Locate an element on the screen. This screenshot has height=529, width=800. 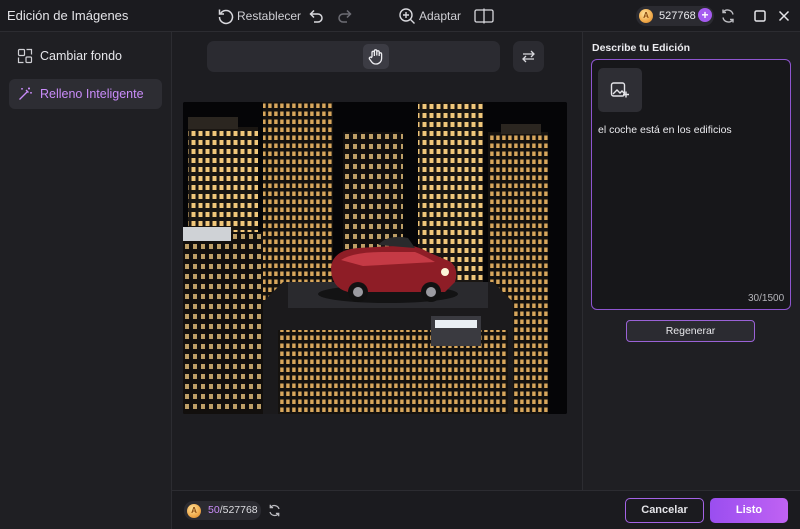
buy-credits-button: + is located at coordinates (705, 15).